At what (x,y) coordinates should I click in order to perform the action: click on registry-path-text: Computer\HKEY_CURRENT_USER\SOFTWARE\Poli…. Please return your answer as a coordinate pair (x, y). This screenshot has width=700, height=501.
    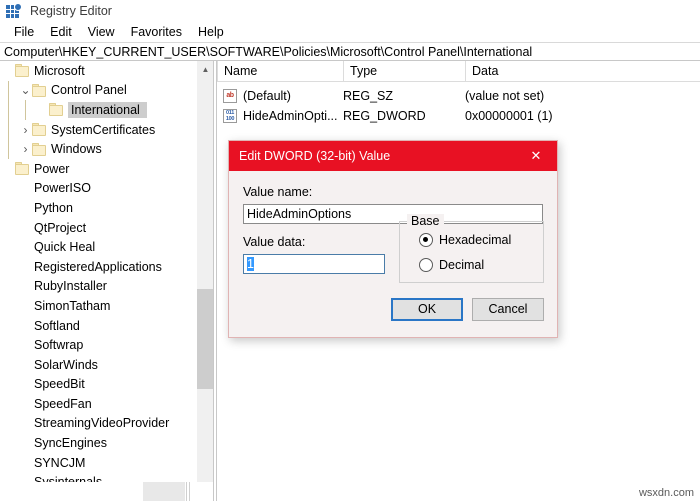
    Looking at the image, I should click on (268, 51).